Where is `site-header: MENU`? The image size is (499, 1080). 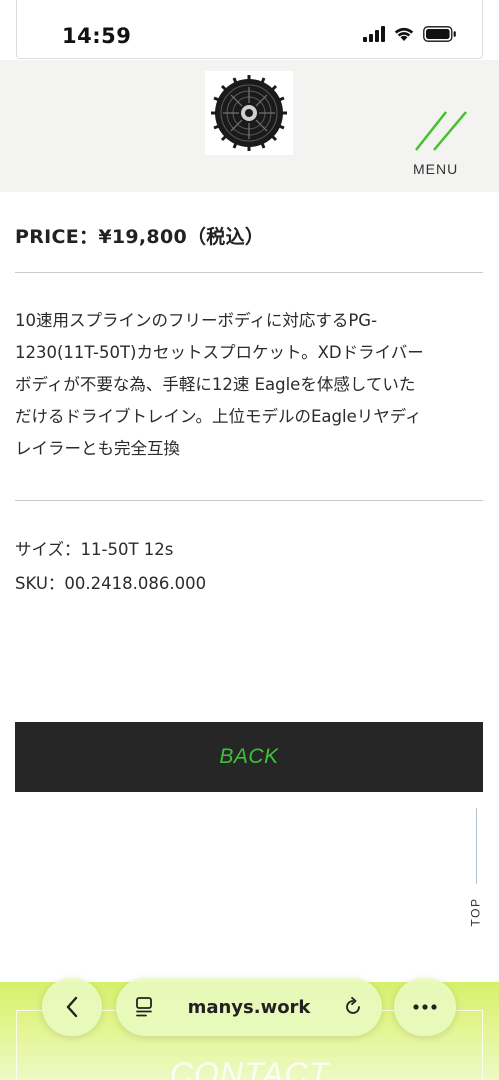
site-header: MENU is located at coordinates (249, 126).